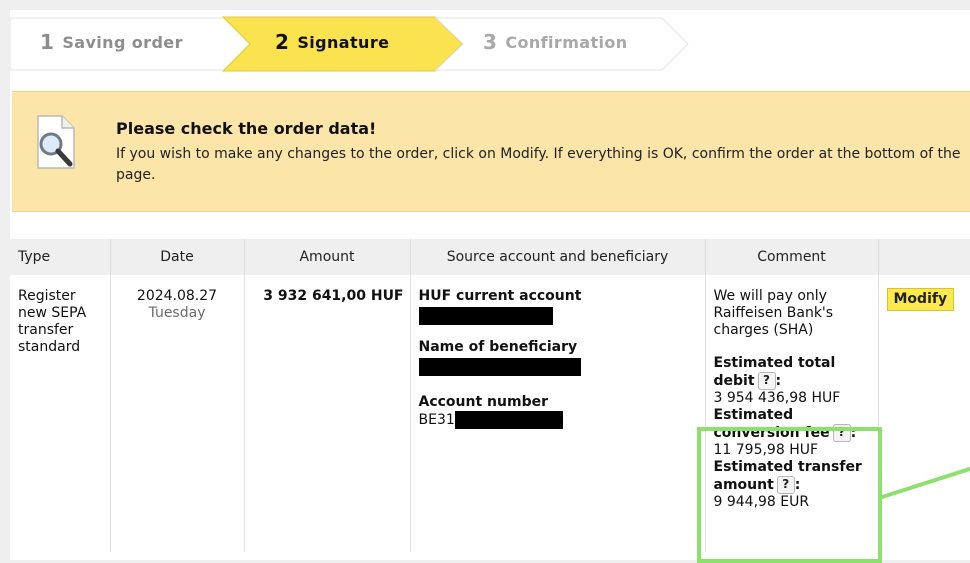  I want to click on magnifier-document-icon, so click(56, 142).